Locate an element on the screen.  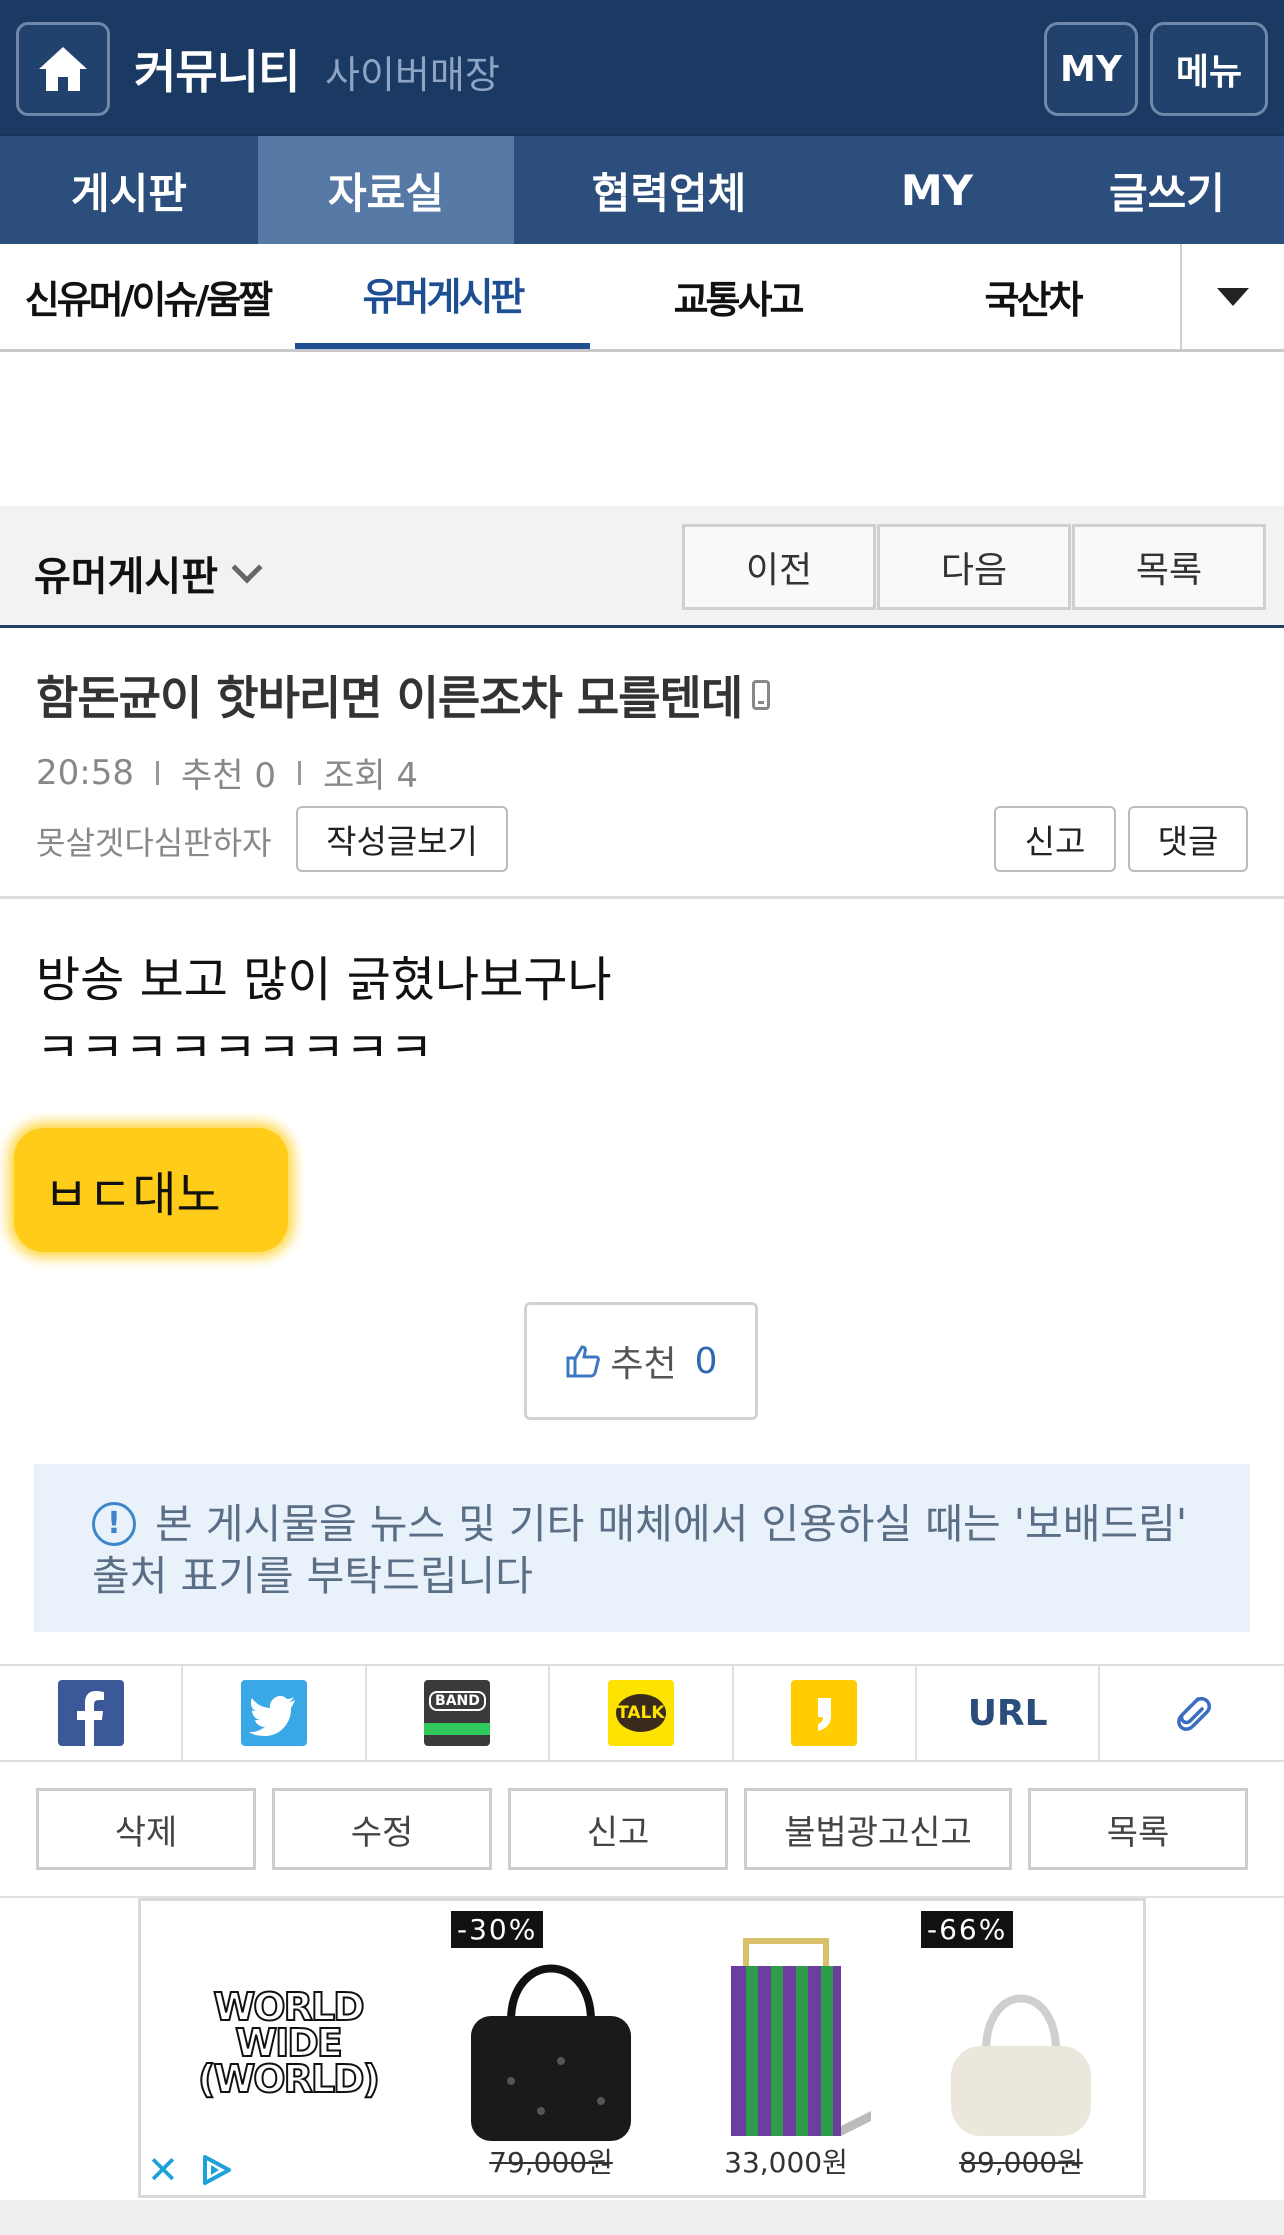
share-url-button: URL is located at coordinates (1009, 1713).